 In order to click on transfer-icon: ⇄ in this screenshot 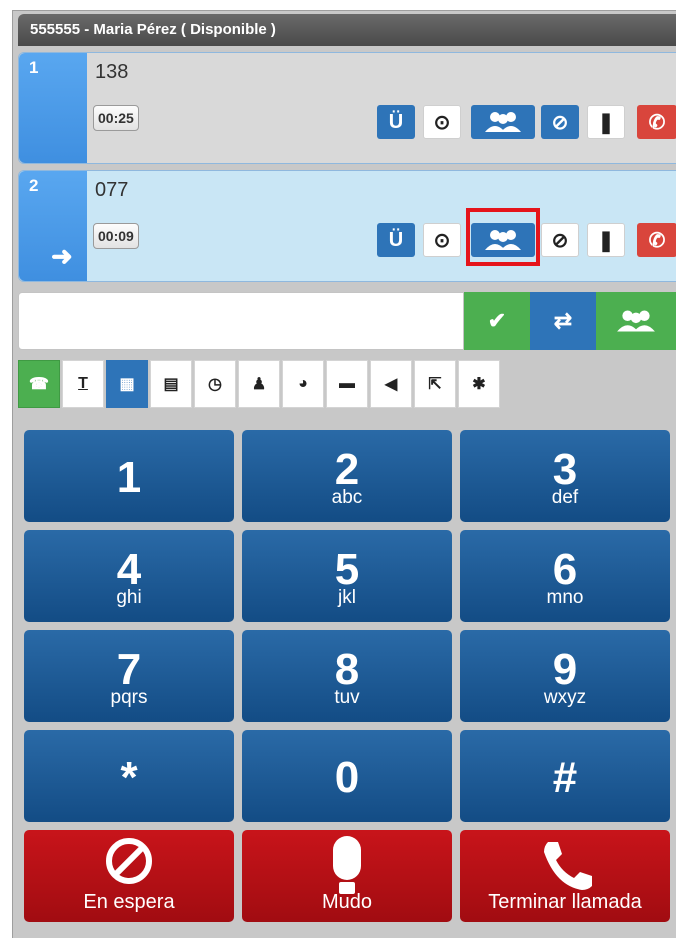, I will do `click(563, 320)`.